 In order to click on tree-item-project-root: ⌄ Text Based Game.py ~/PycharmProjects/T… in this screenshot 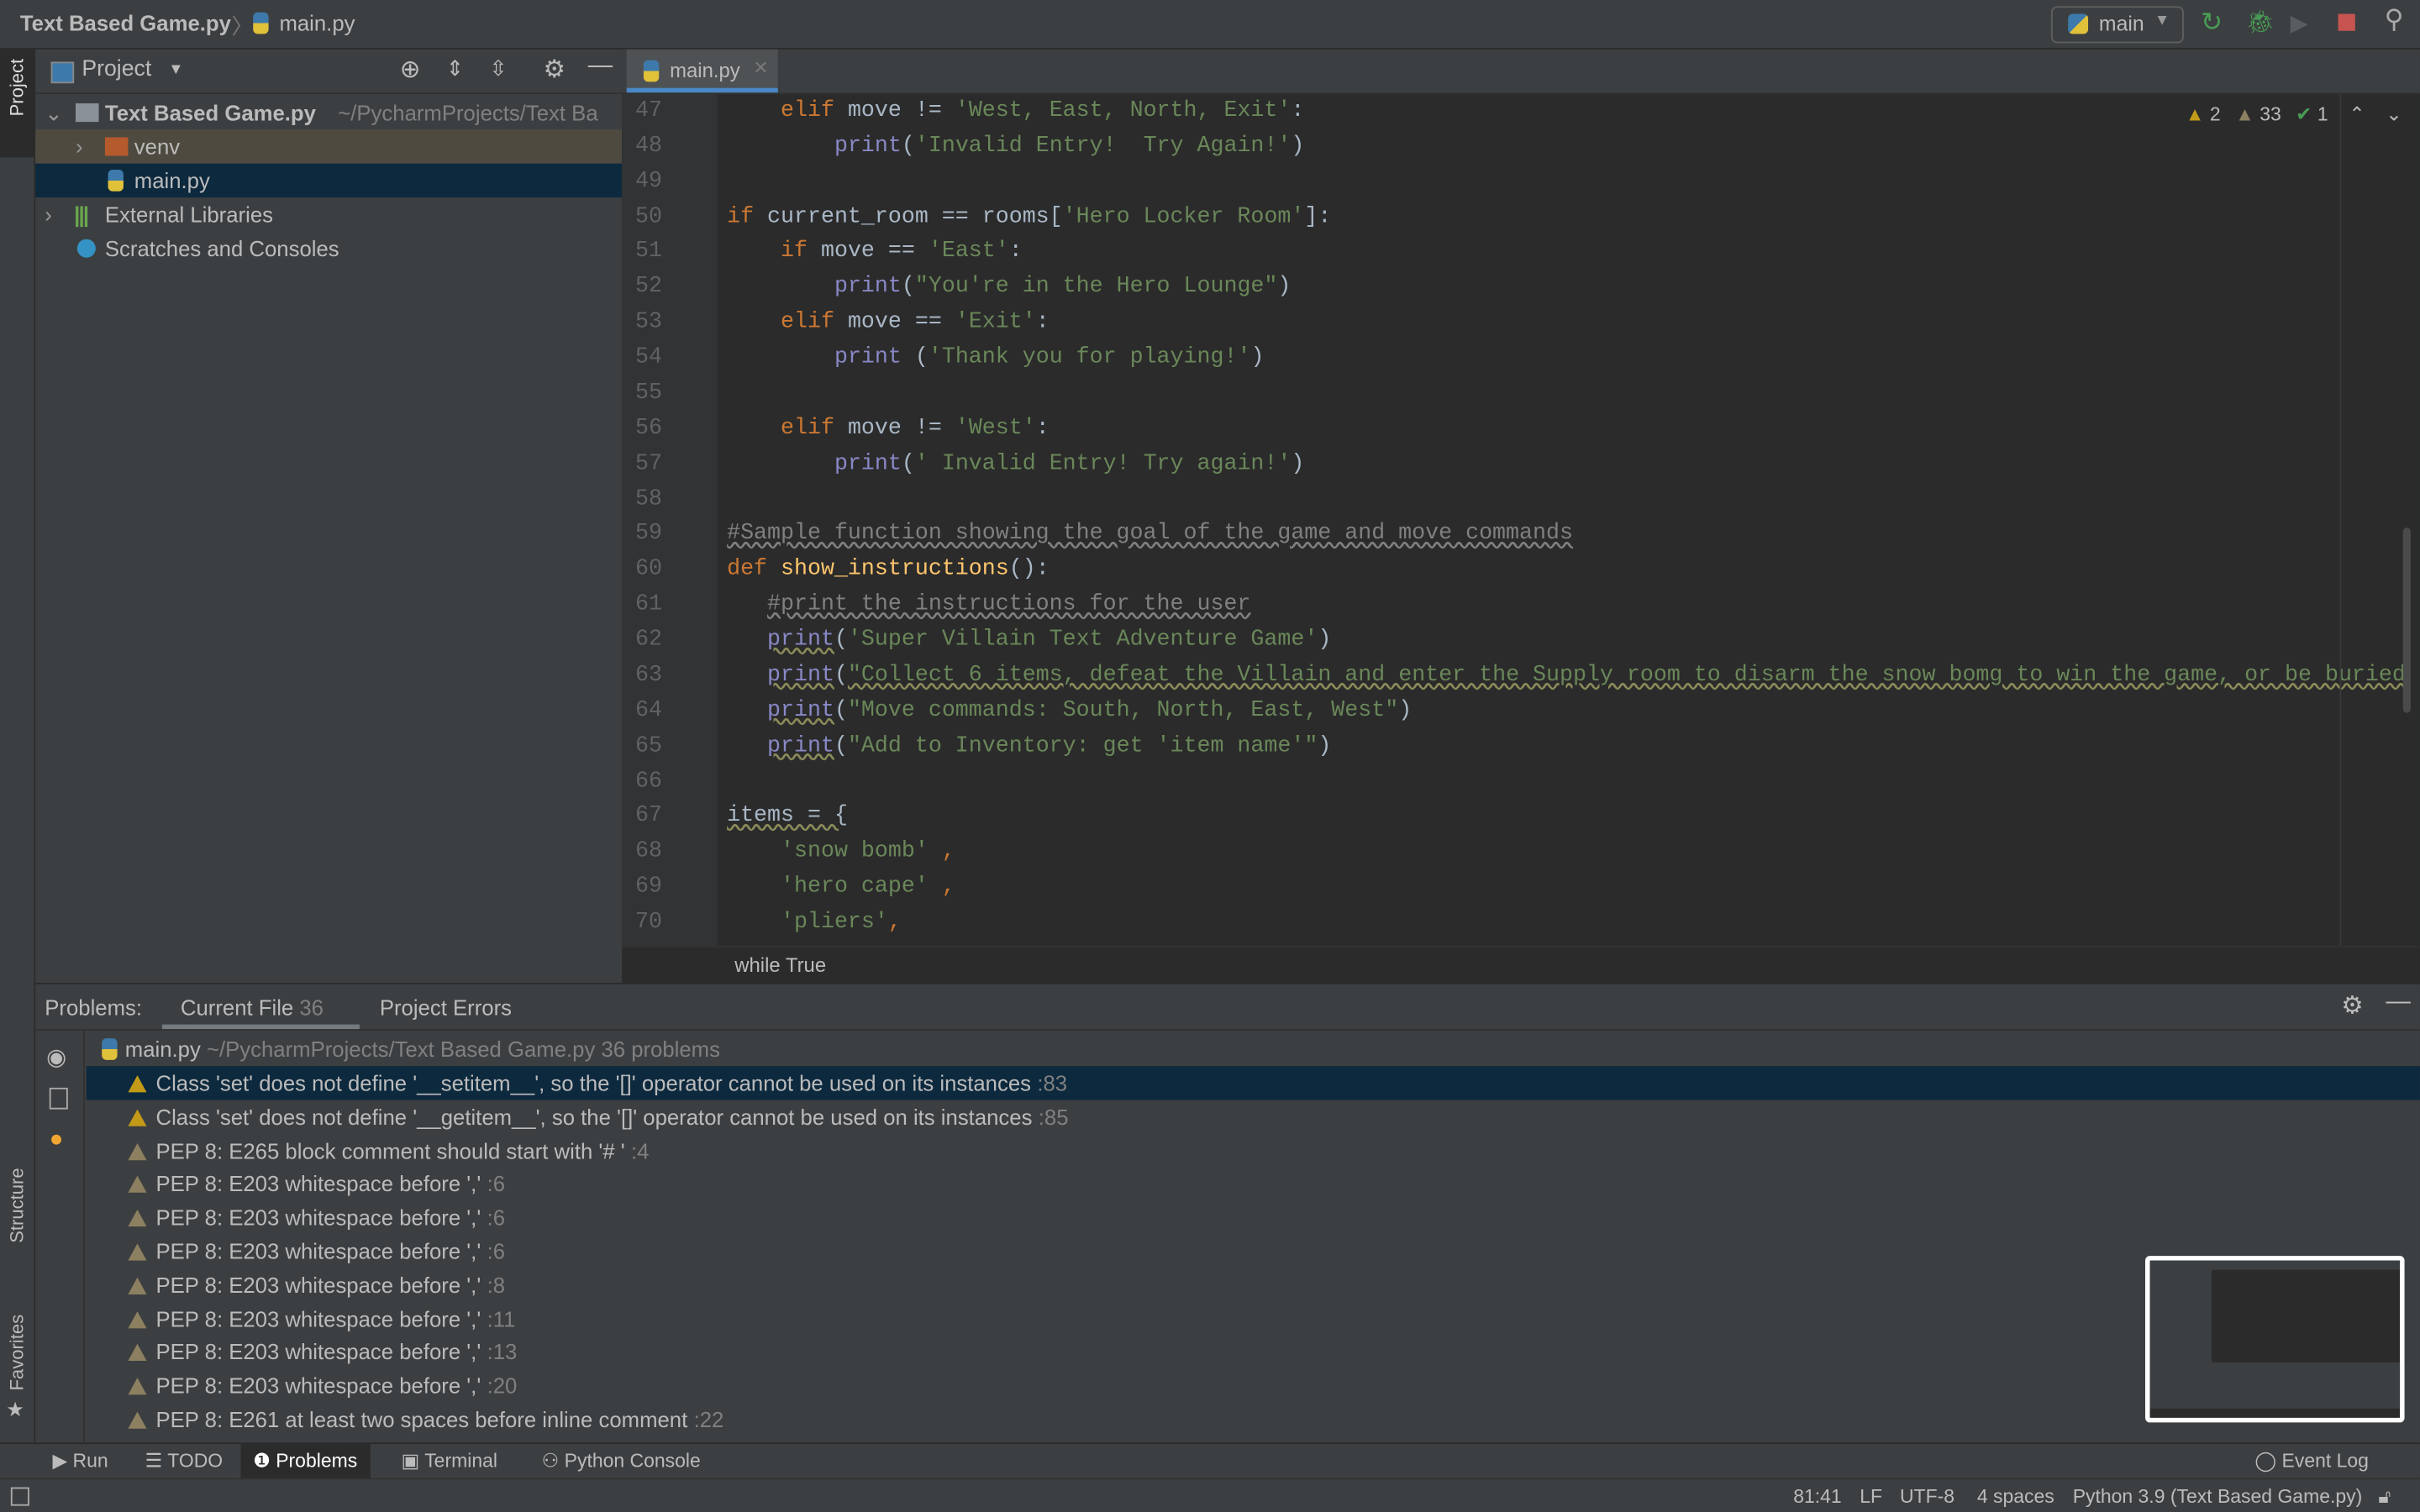, I will do `click(329, 112)`.